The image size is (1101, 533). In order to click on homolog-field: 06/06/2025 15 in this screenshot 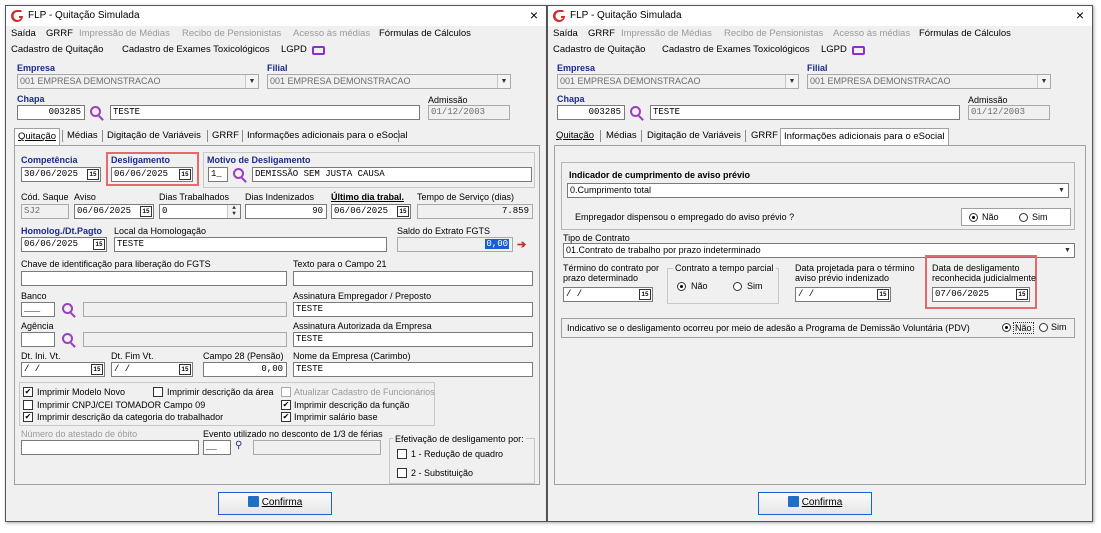, I will do `click(64, 244)`.